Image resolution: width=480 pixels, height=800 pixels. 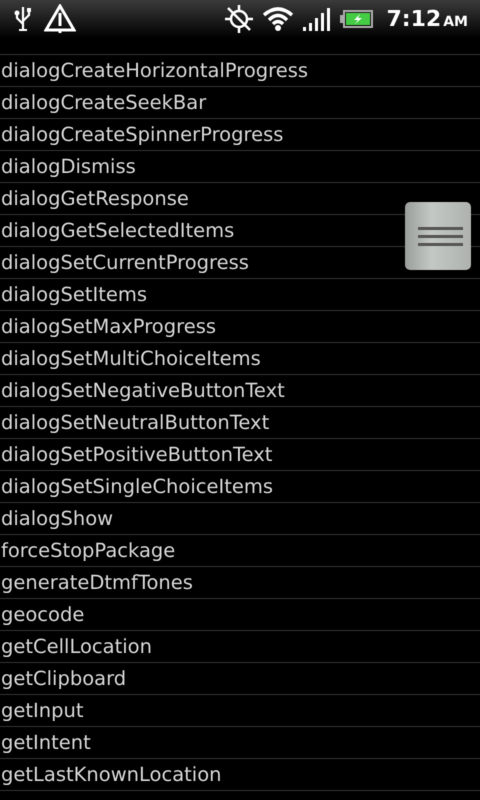 I want to click on list-item: getClipboard, so click(x=63, y=678).